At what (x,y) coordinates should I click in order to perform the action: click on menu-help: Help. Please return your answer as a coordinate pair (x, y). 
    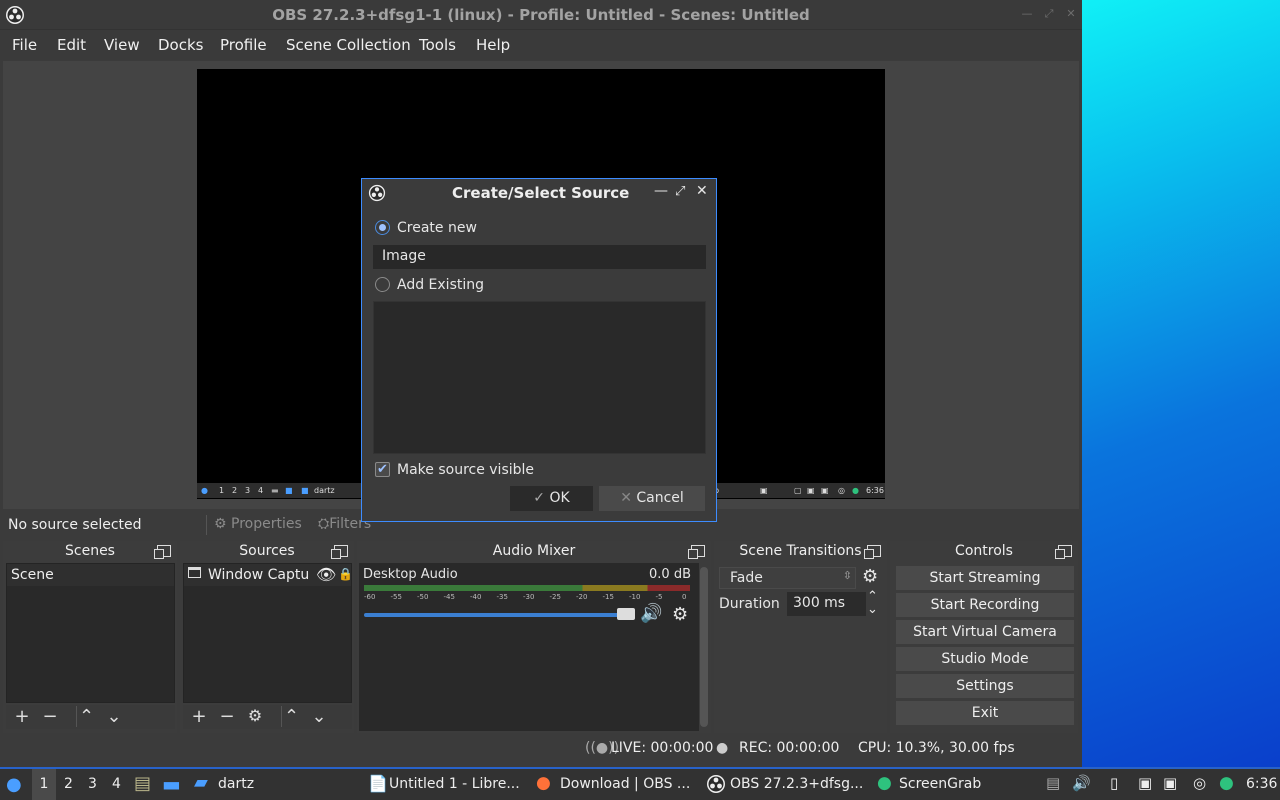
    Looking at the image, I should click on (493, 45).